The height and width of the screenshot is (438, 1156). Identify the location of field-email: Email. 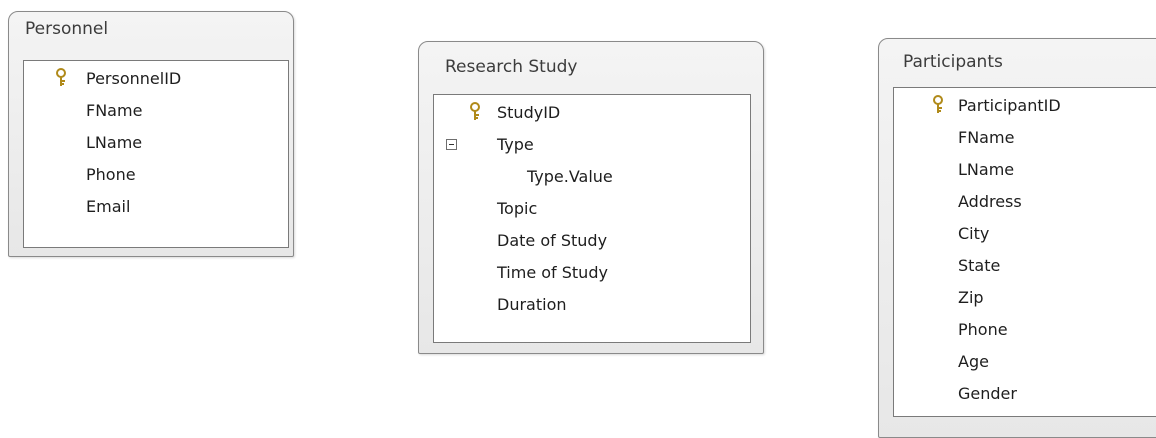
(156, 207).